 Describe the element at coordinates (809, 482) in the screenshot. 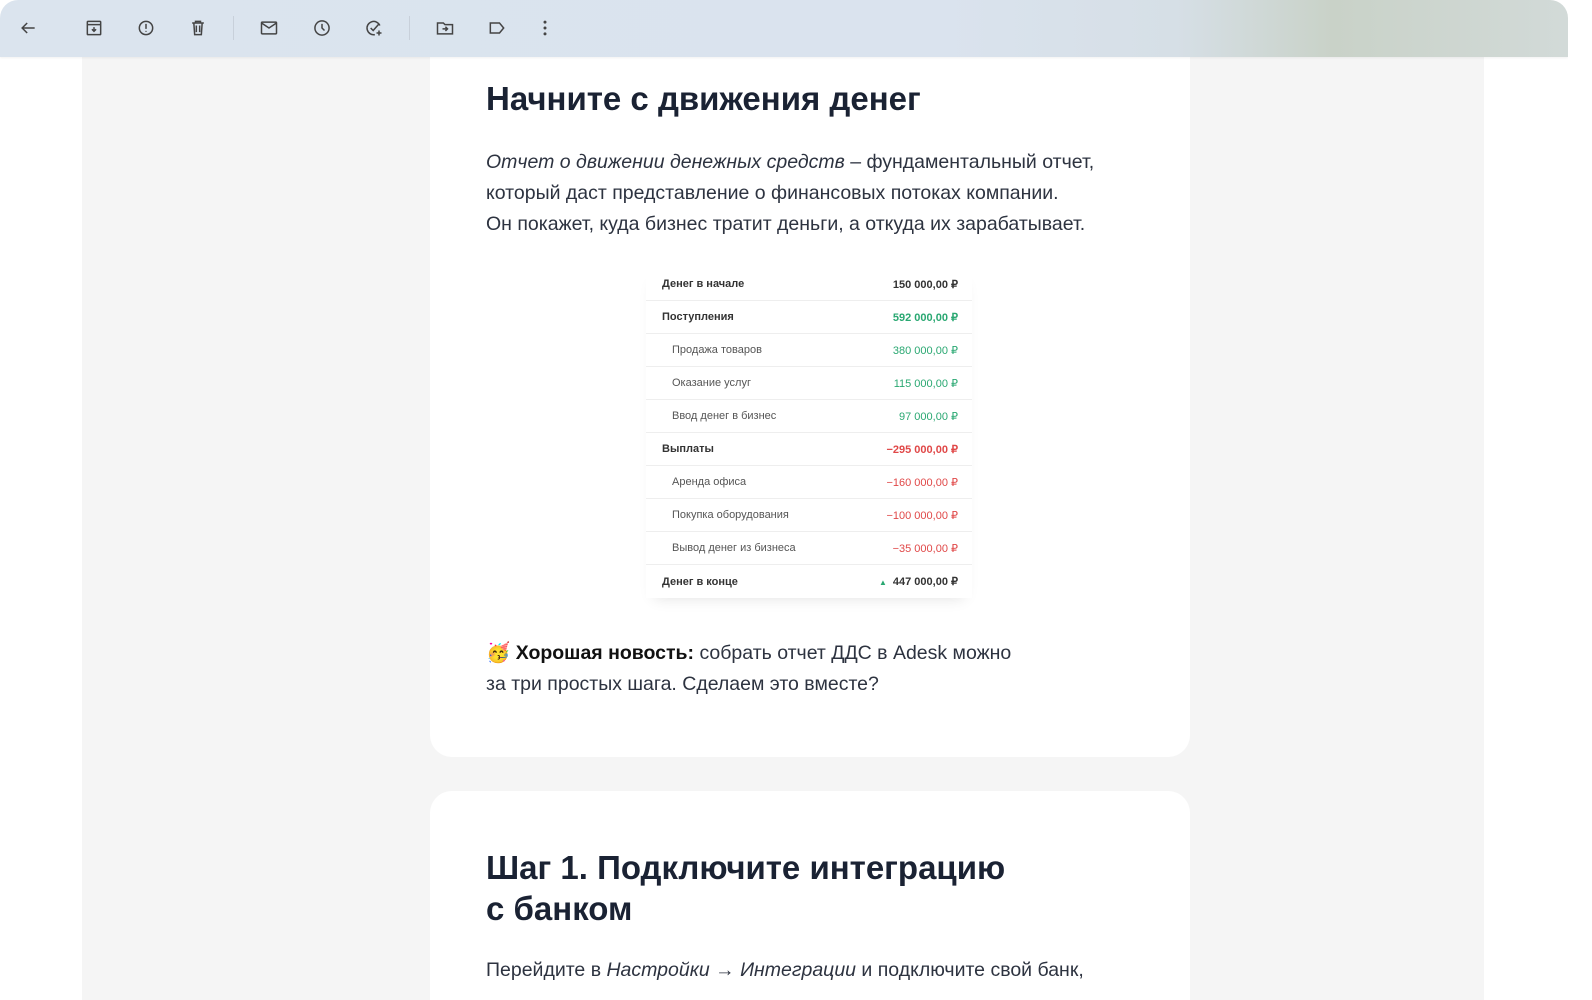

I see `table-row: Аренда офиса −160 000,00 ₽` at that location.